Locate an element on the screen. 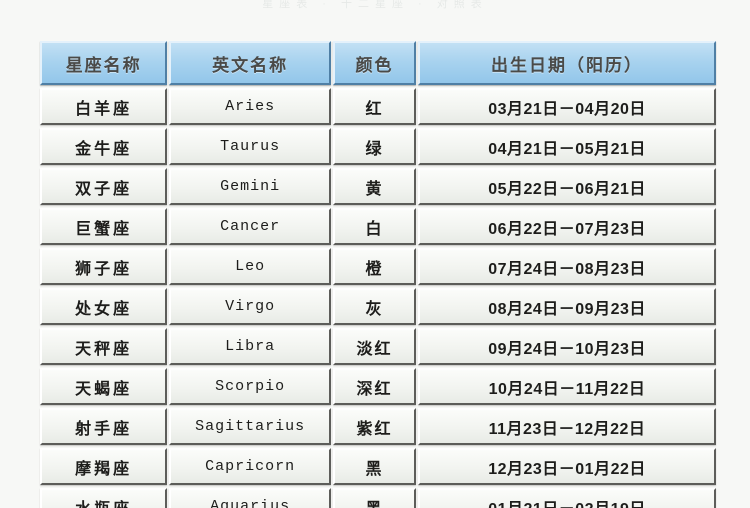 The height and width of the screenshot is (508, 750). cell-zodiac-color: 橙 is located at coordinates (374, 266).